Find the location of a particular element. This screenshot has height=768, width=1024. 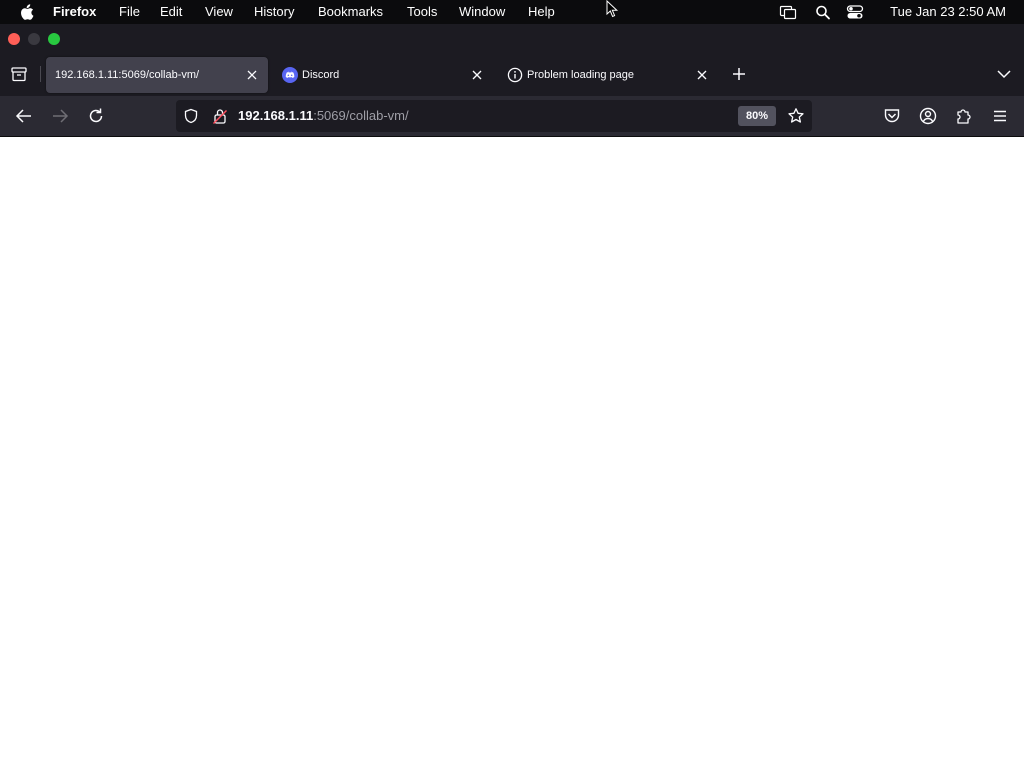

window-close-button is located at coordinates (14, 39).